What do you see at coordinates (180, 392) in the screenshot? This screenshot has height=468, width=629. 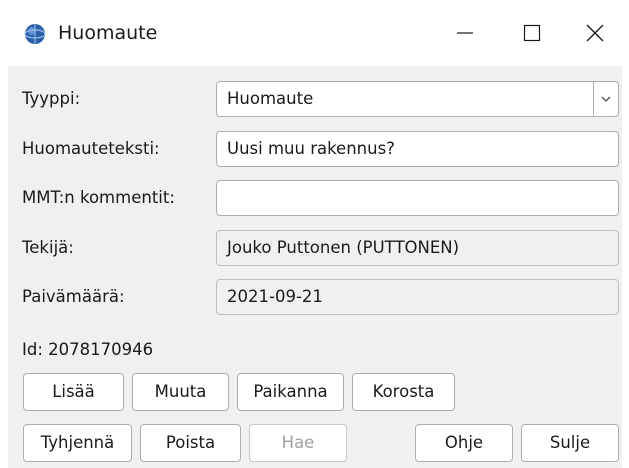 I see `modify-button: Muuta` at bounding box center [180, 392].